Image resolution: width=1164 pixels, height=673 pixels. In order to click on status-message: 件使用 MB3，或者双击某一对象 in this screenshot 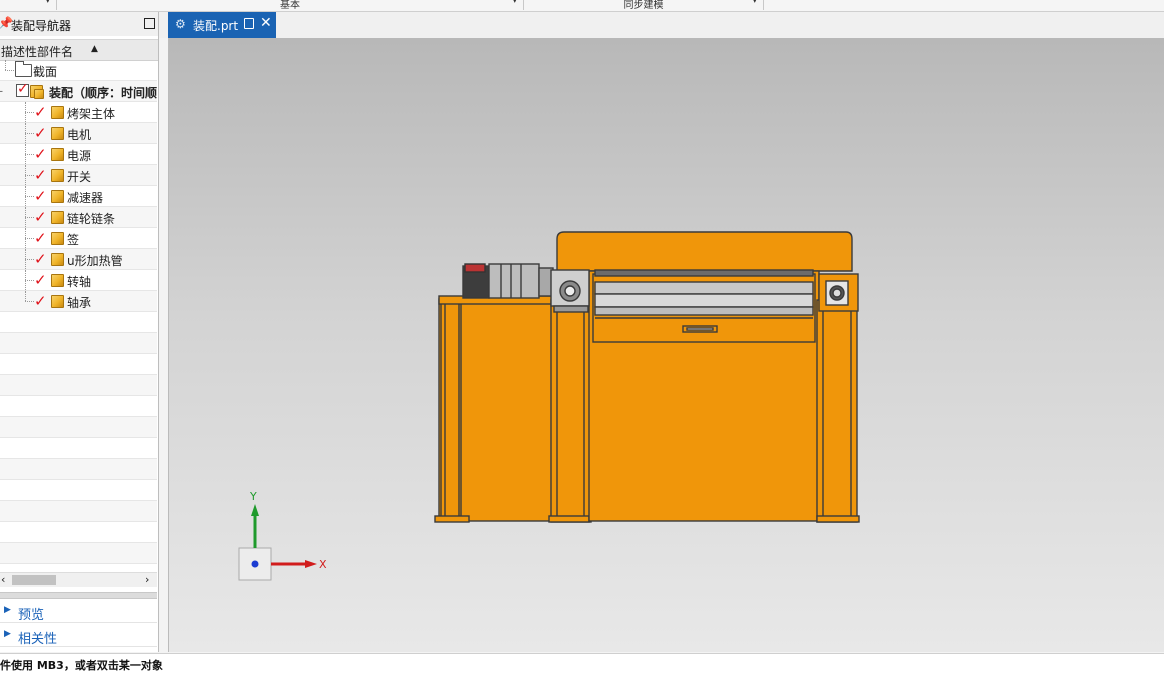, I will do `click(81, 665)`.